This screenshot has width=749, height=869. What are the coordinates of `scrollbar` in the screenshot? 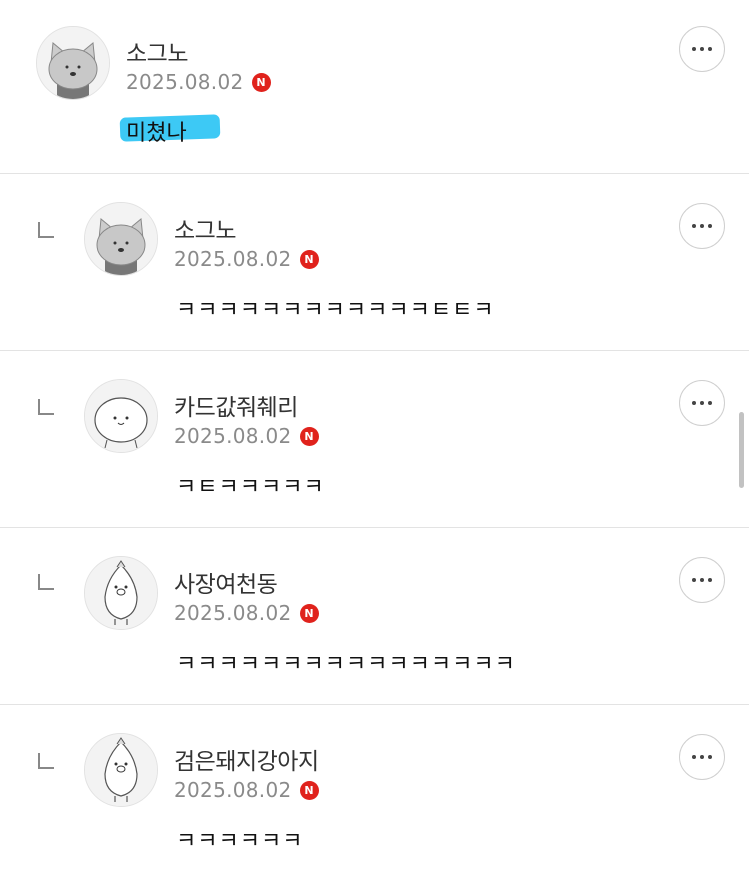 It's located at (741, 450).